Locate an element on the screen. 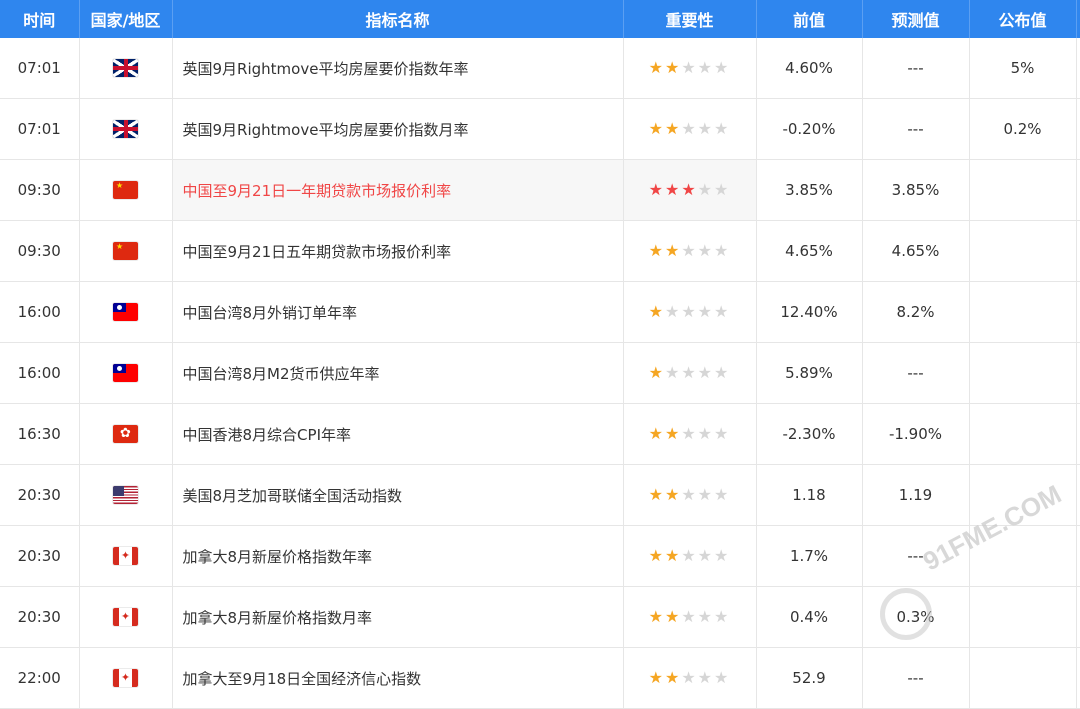 Image resolution: width=1080 pixels, height=709 pixels. table-row: 16:00 中国台湾8月M2货币供应年率 ★★★★★ 5.89% --- is located at coordinates (540, 373).